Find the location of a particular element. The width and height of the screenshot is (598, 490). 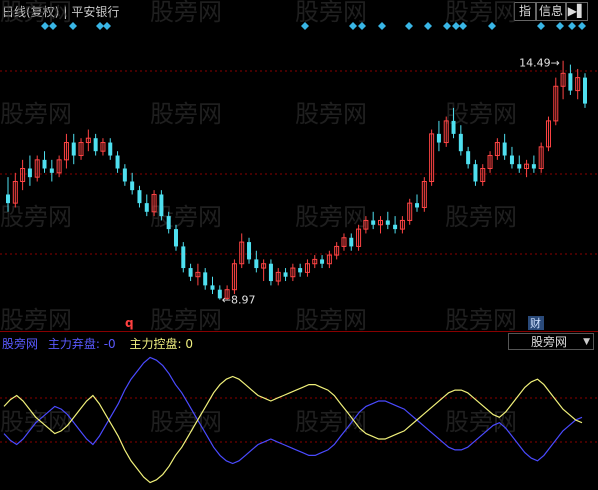

panel-divider is located at coordinates (299, 331).